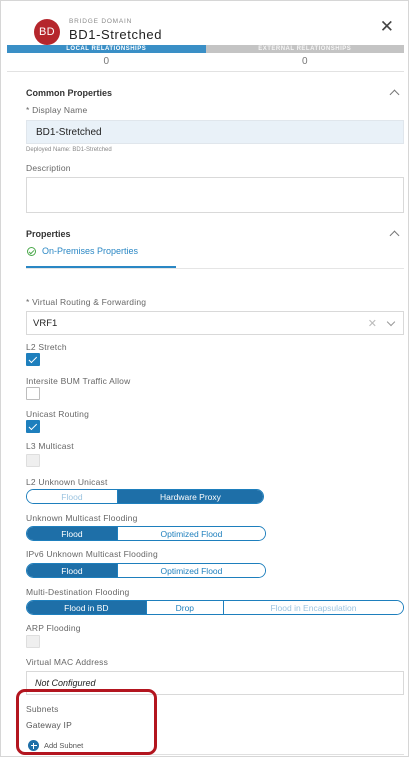 The image size is (411, 757). Describe the element at coordinates (215, 195) in the screenshot. I see `description-input` at that location.